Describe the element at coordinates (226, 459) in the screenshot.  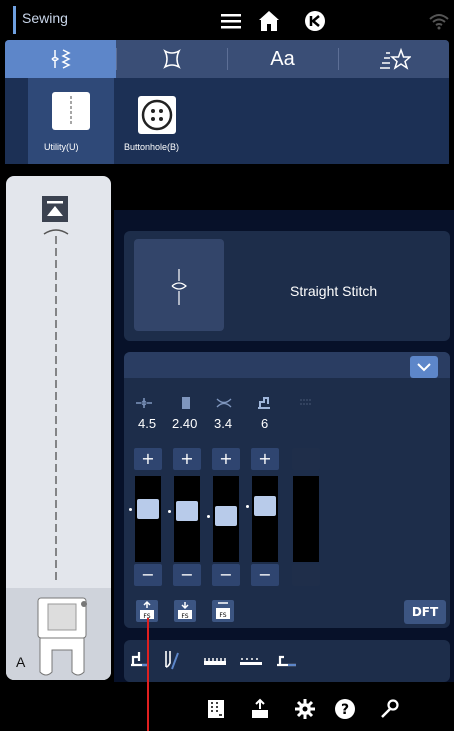
I see `tension-plus-button: +` at that location.